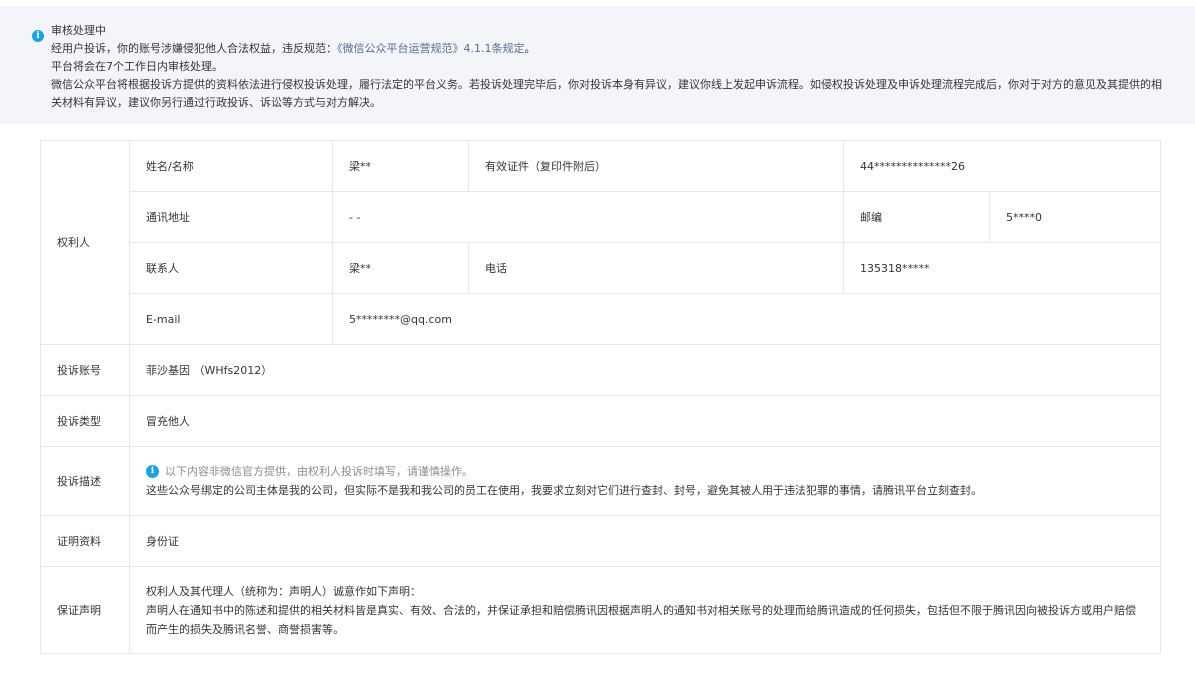 The image size is (1195, 675). I want to click on contact-label: 联系人, so click(231, 268).